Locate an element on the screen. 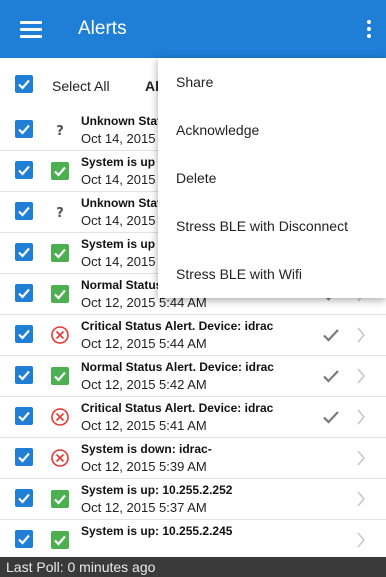 Image resolution: width=386 pixels, height=577 pixels. more-vertical-icon is located at coordinates (369, 30).